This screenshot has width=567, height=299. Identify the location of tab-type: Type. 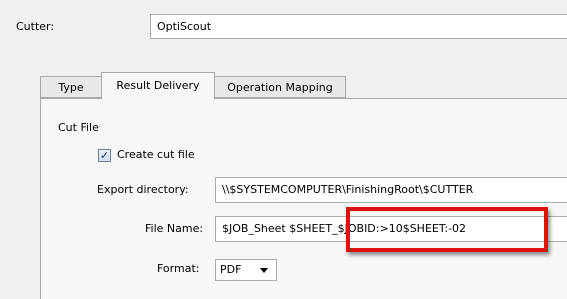
(71, 87).